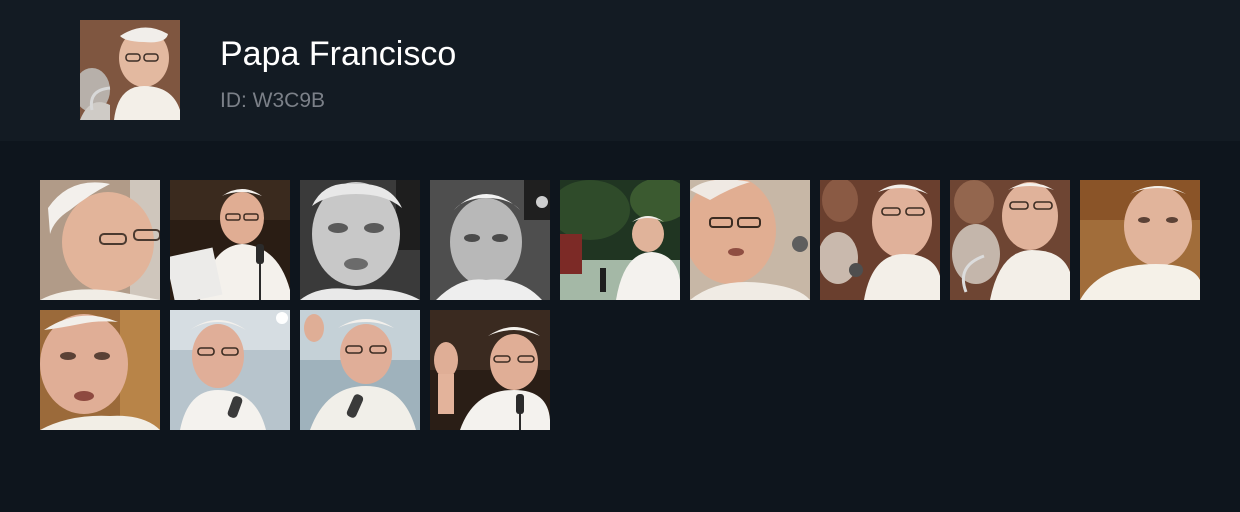 This screenshot has height=512, width=1240. What do you see at coordinates (130, 70) in the screenshot?
I see `profile-avatar` at bounding box center [130, 70].